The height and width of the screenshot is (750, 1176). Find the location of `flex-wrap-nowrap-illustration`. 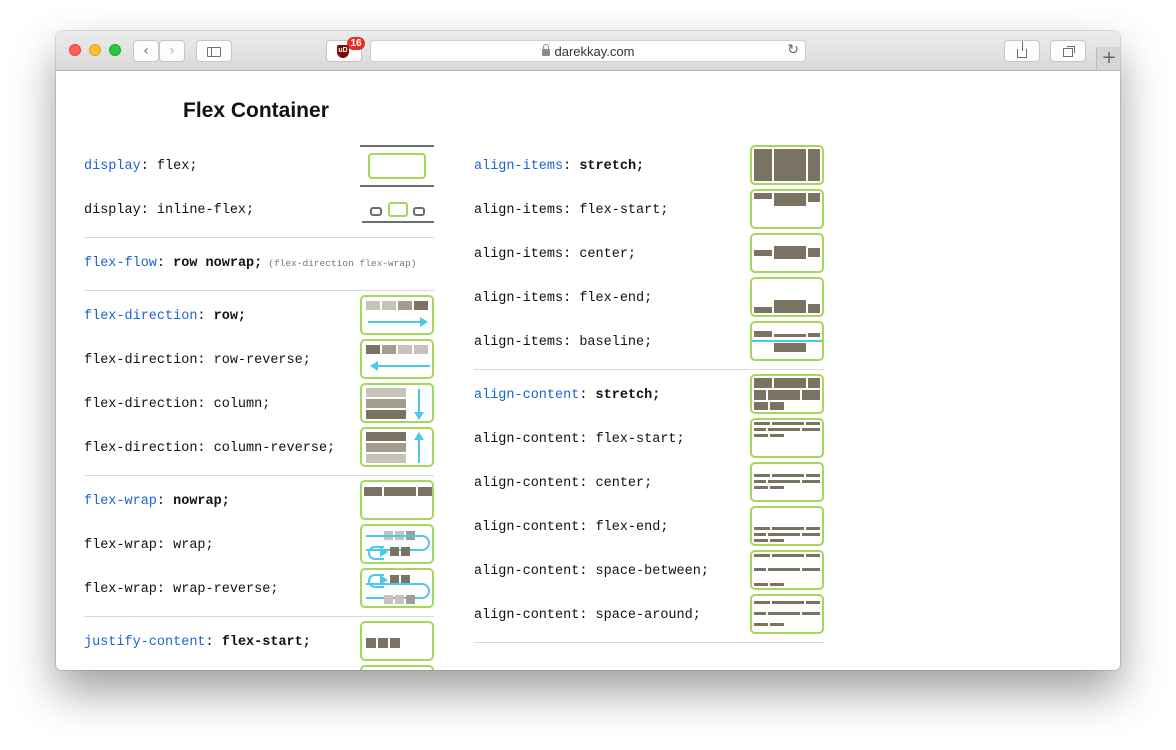

flex-wrap-nowrap-illustration is located at coordinates (397, 500).